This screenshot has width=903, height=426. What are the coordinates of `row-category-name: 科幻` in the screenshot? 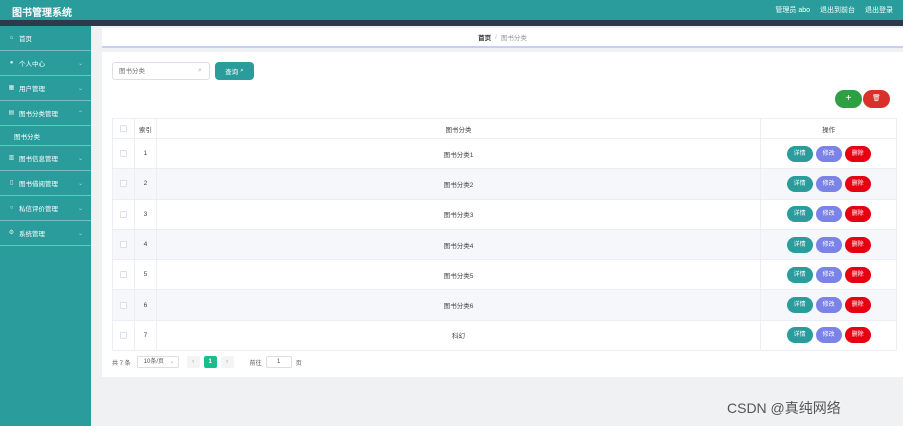 It's located at (459, 335).